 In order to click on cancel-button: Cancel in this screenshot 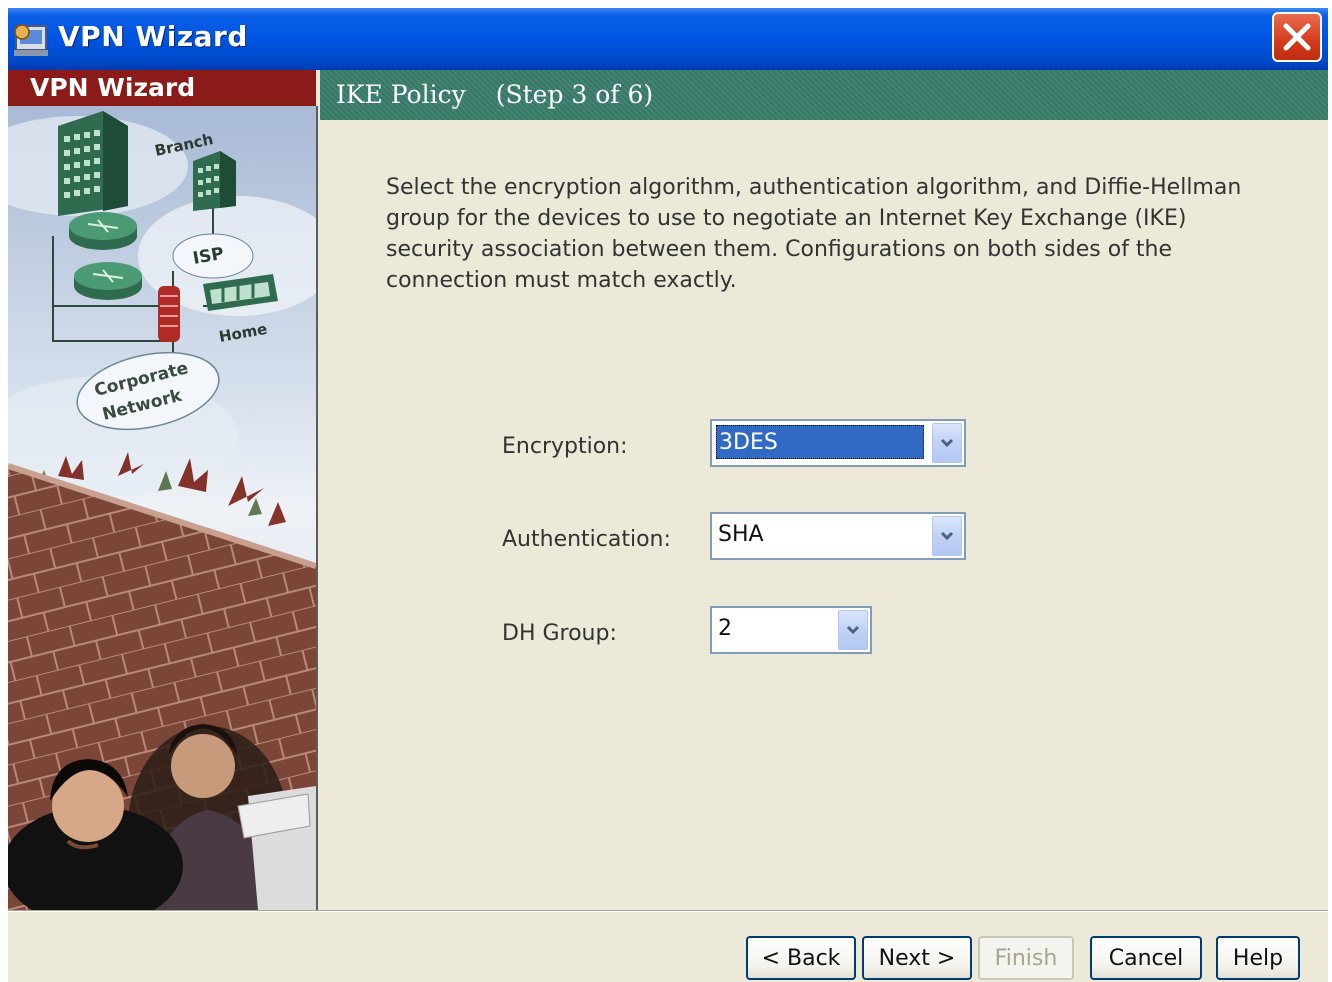, I will do `click(1146, 958)`.